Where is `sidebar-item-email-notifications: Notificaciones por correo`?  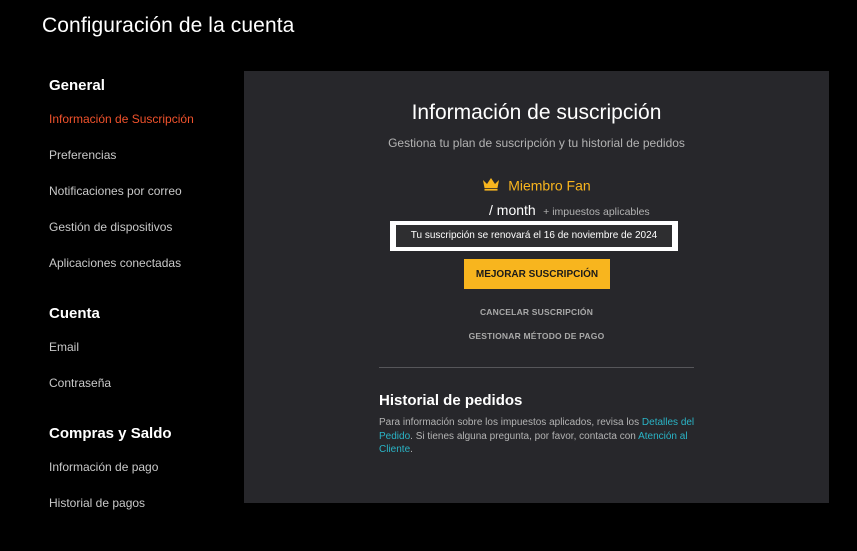 sidebar-item-email-notifications: Notificaciones por correo is located at coordinates (115, 191).